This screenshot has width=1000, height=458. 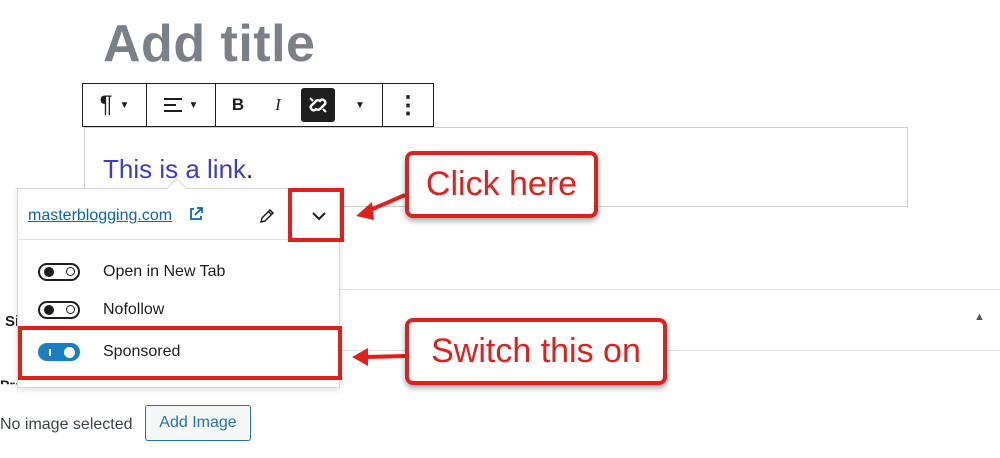 I want to click on switch-this-on-callout: Switch this on, so click(x=536, y=351).